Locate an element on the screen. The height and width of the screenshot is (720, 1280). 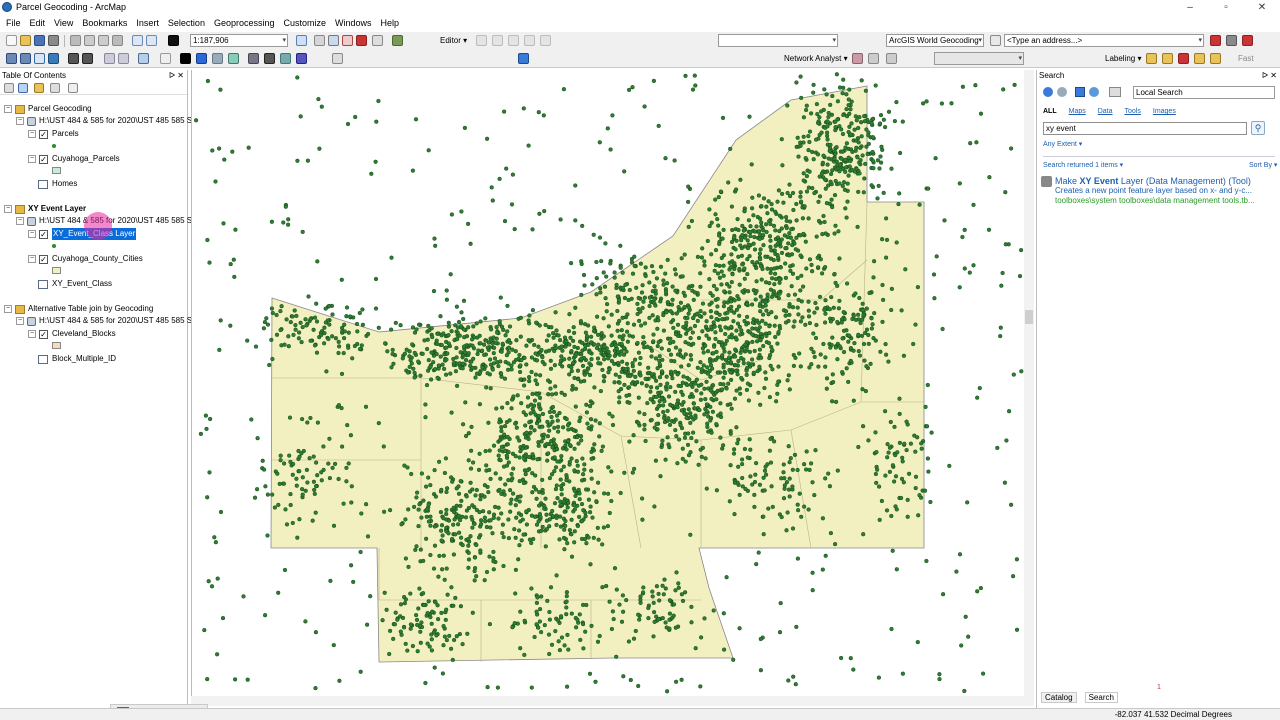
search-icon: ⚲ is located at coordinates (1258, 128).